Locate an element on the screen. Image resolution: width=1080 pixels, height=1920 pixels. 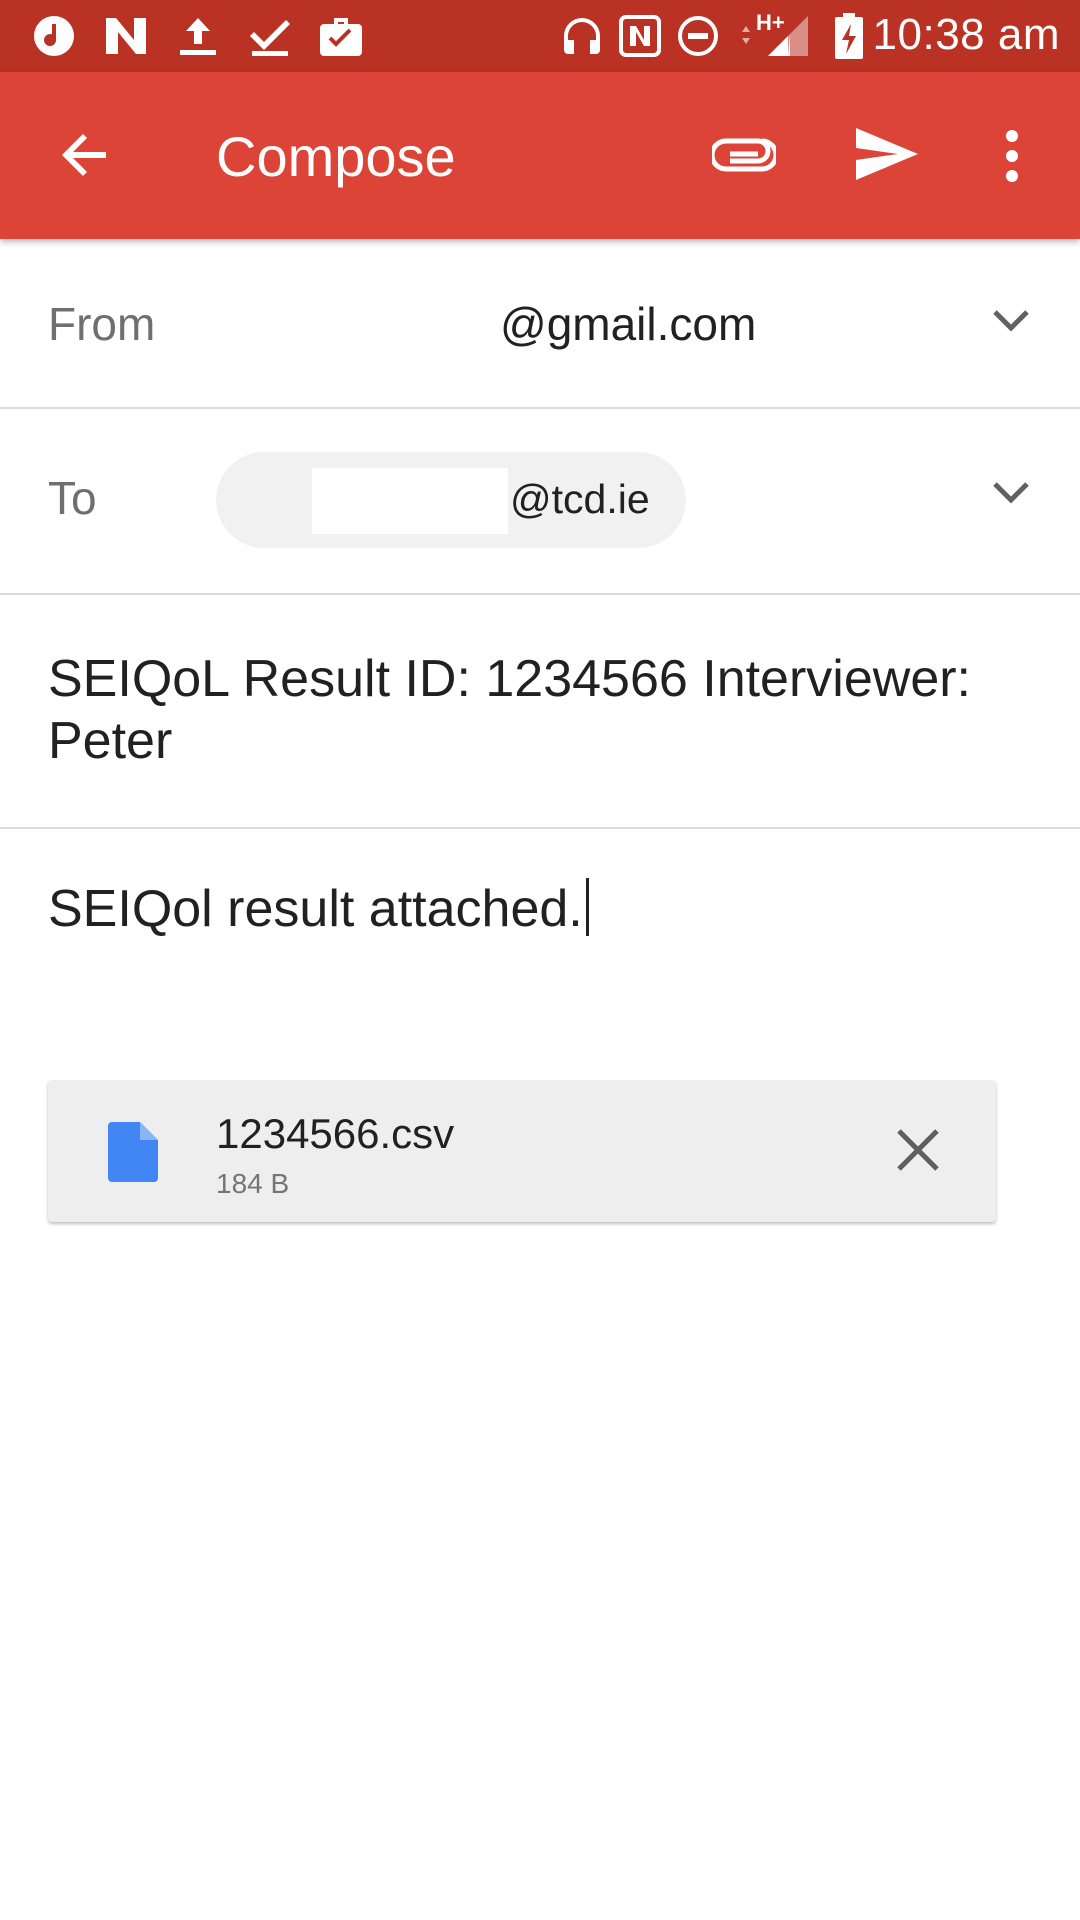
battery-charging-icon is located at coordinates (849, 36).